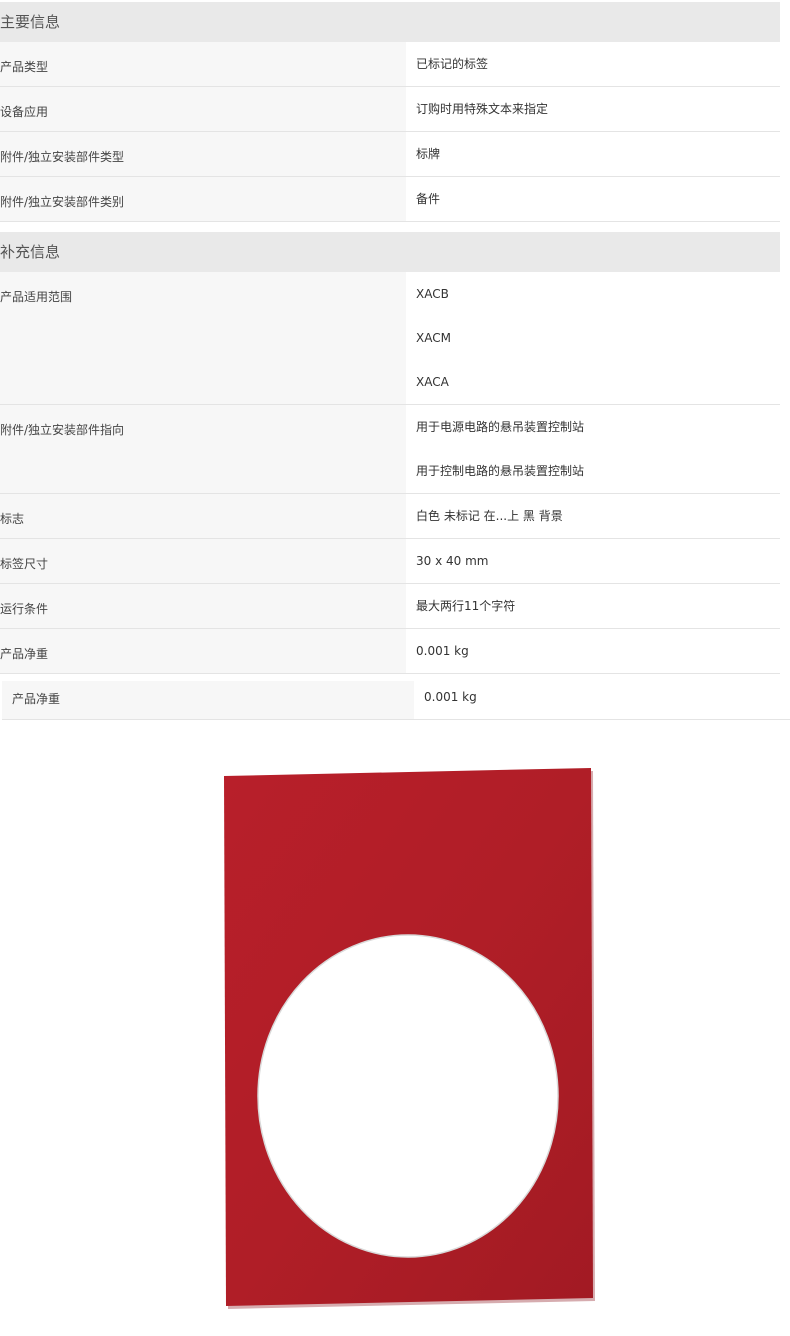 This screenshot has height=1336, width=790. Describe the element at coordinates (24, 654) in the screenshot. I see `spec-label: 产品净重` at that location.